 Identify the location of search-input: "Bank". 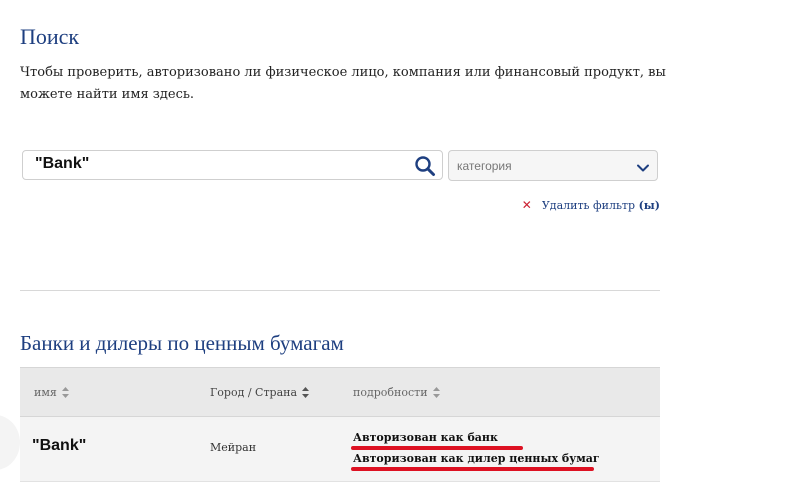
(232, 165).